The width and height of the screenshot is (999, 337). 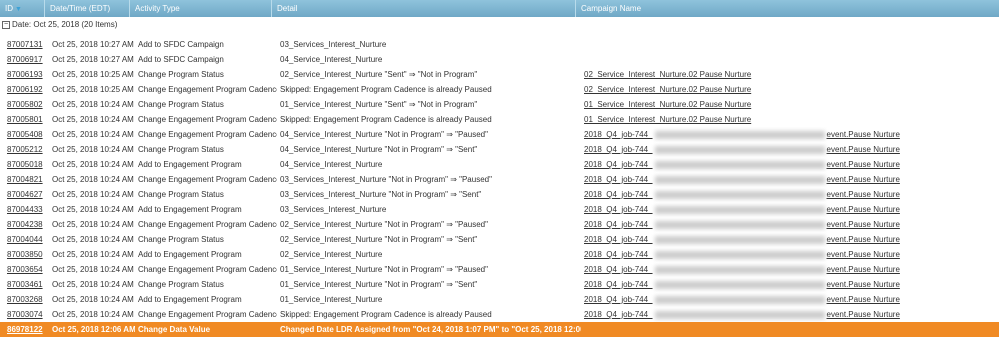 What do you see at coordinates (25, 329) in the screenshot?
I see `activity-id-link: 86978122` at bounding box center [25, 329].